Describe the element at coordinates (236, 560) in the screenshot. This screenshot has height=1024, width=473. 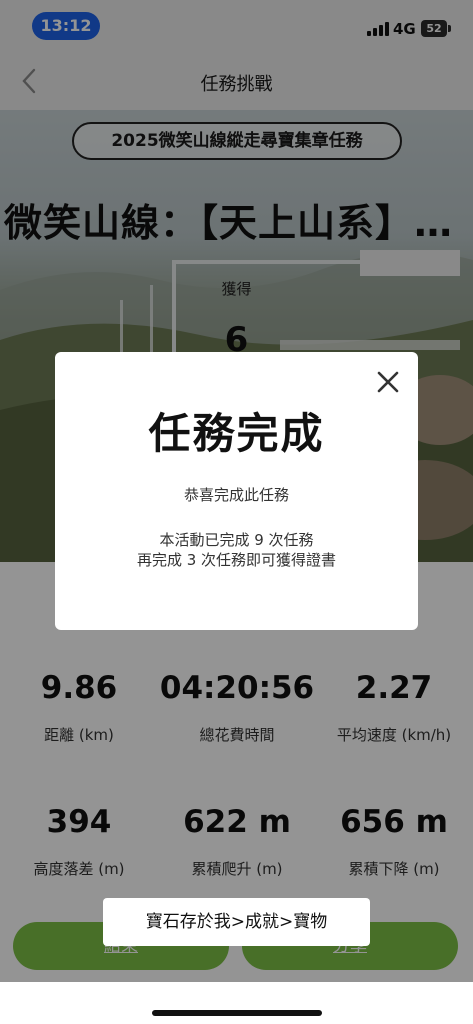
I see `progress-line-remaining: 再完成 3 次任務即可獲得證書` at that location.